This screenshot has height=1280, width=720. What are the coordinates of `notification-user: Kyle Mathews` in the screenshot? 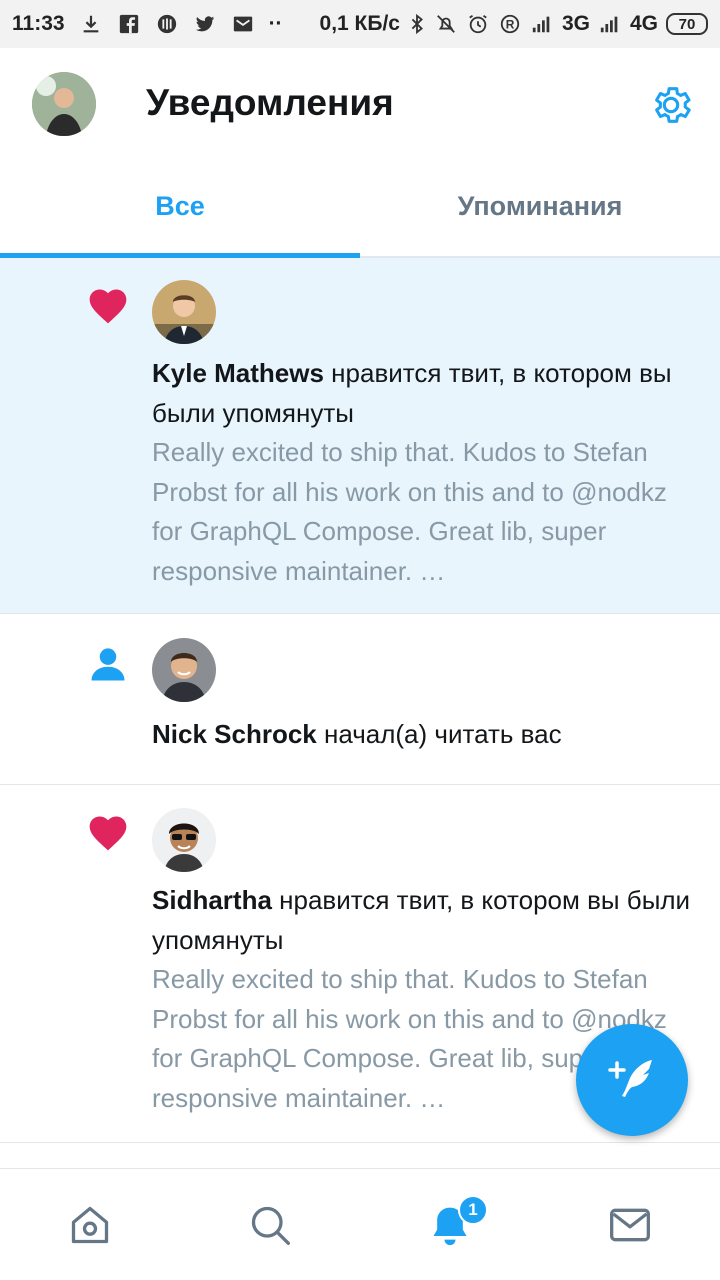 It's located at (238, 373).